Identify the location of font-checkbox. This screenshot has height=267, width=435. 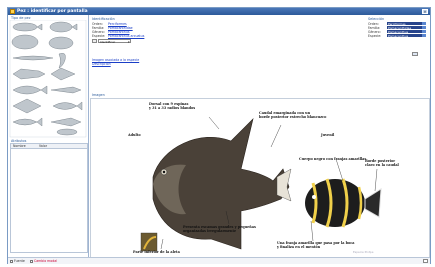
(11, 261).